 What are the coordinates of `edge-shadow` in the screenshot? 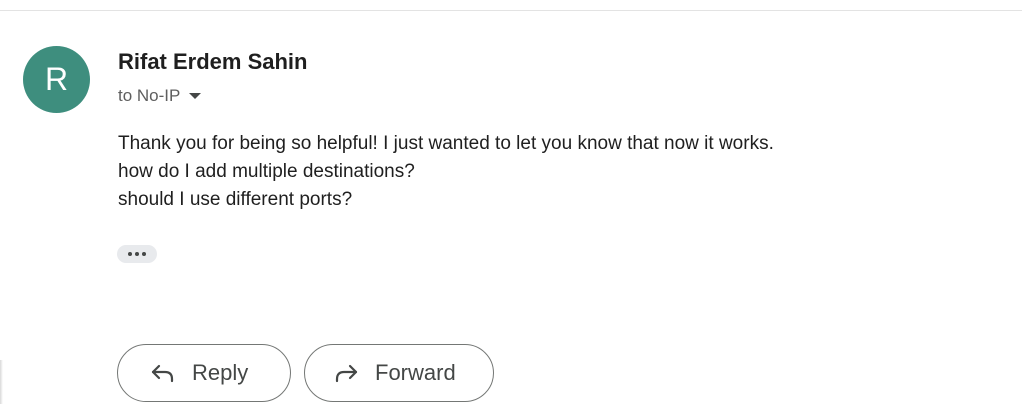 It's located at (1, 382).